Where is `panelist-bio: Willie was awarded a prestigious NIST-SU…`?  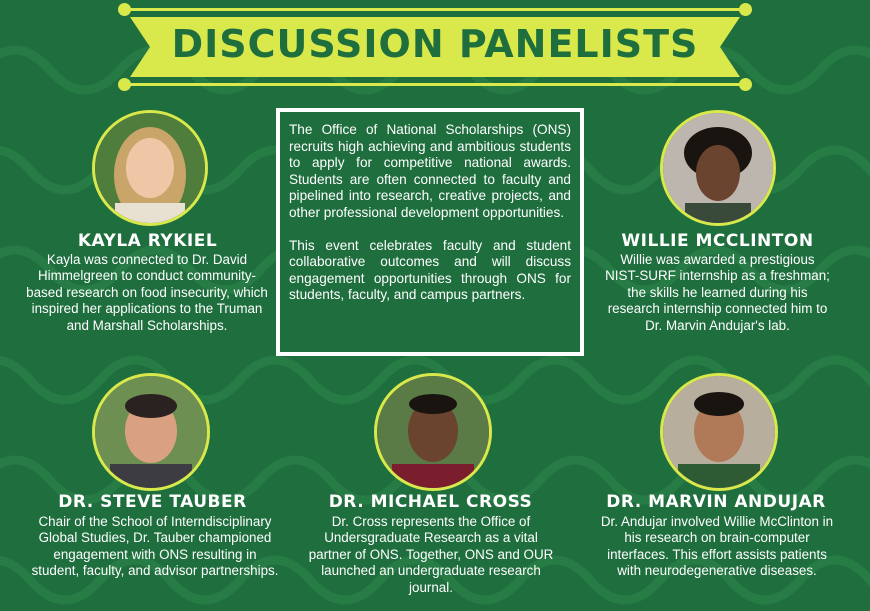
panelist-bio: Willie was awarded a prestigious NIST-SU… is located at coordinates (717, 292).